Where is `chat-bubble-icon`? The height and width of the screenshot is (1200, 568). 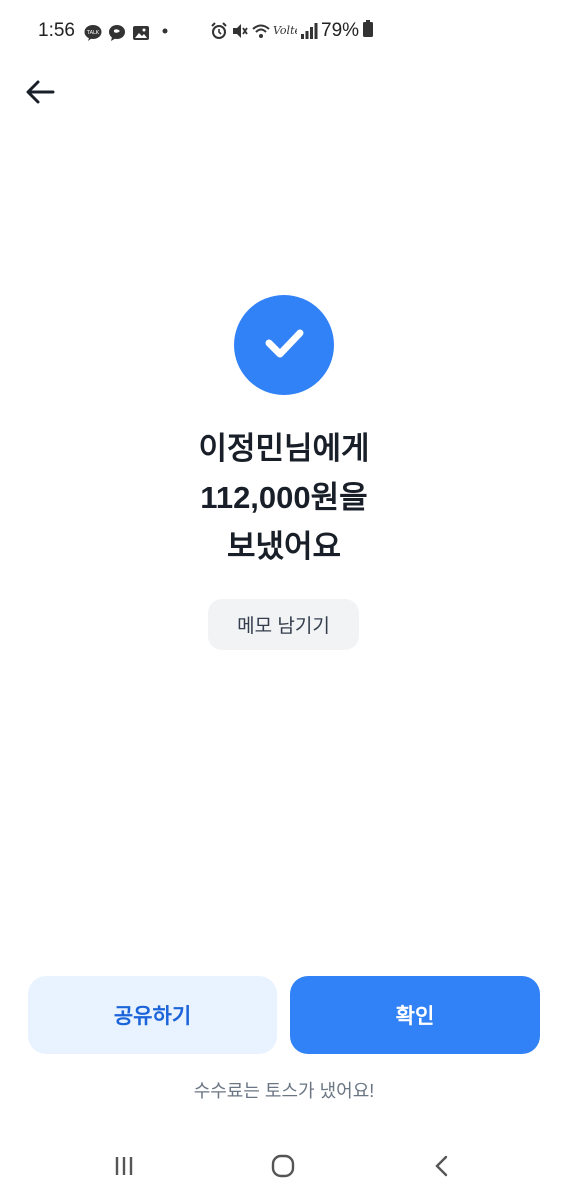
chat-bubble-icon is located at coordinates (117, 33).